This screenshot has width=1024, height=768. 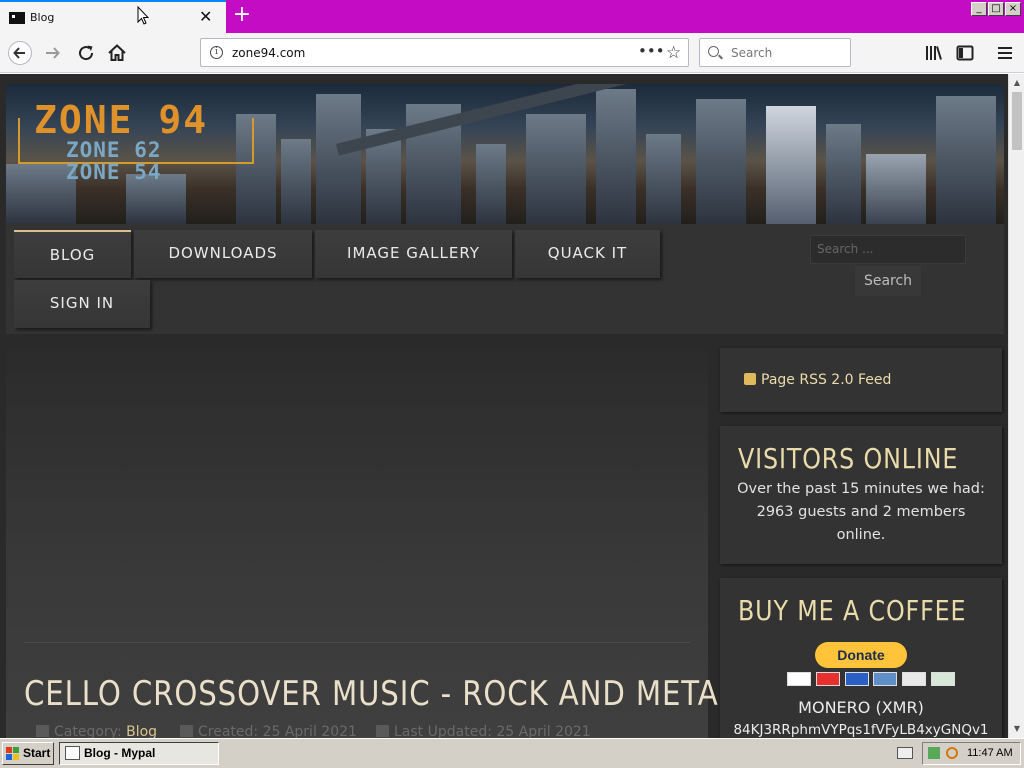 I want to click on start-button: Start, so click(x=28, y=753).